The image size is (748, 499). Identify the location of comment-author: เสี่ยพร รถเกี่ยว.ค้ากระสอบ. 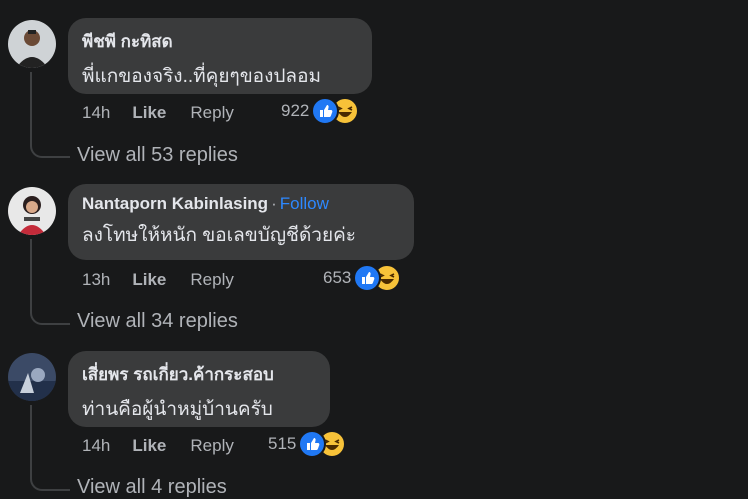
(198, 374).